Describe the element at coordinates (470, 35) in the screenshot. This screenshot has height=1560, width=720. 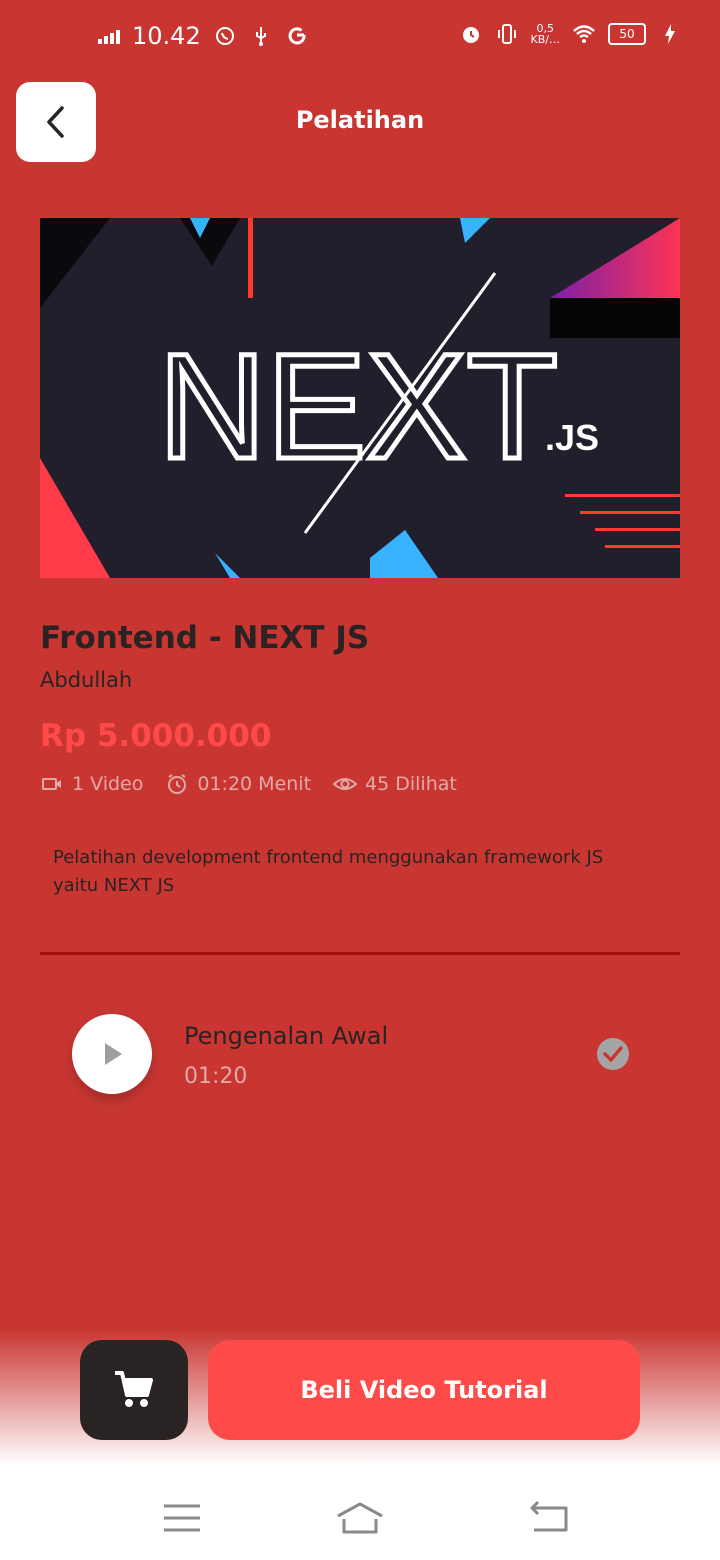
I see `alarm-icon` at that location.